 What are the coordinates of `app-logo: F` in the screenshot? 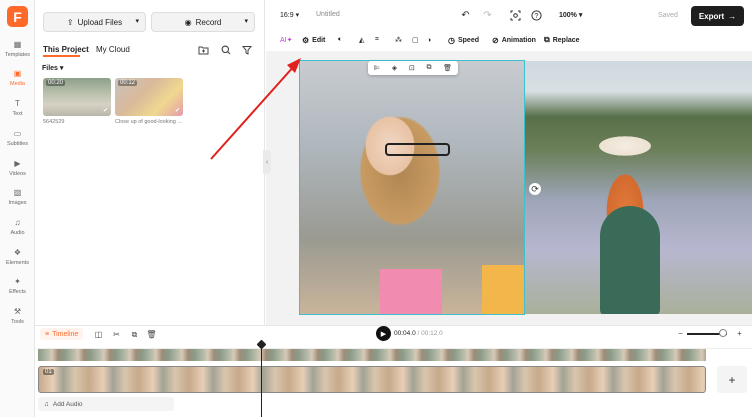 It's located at (17, 16).